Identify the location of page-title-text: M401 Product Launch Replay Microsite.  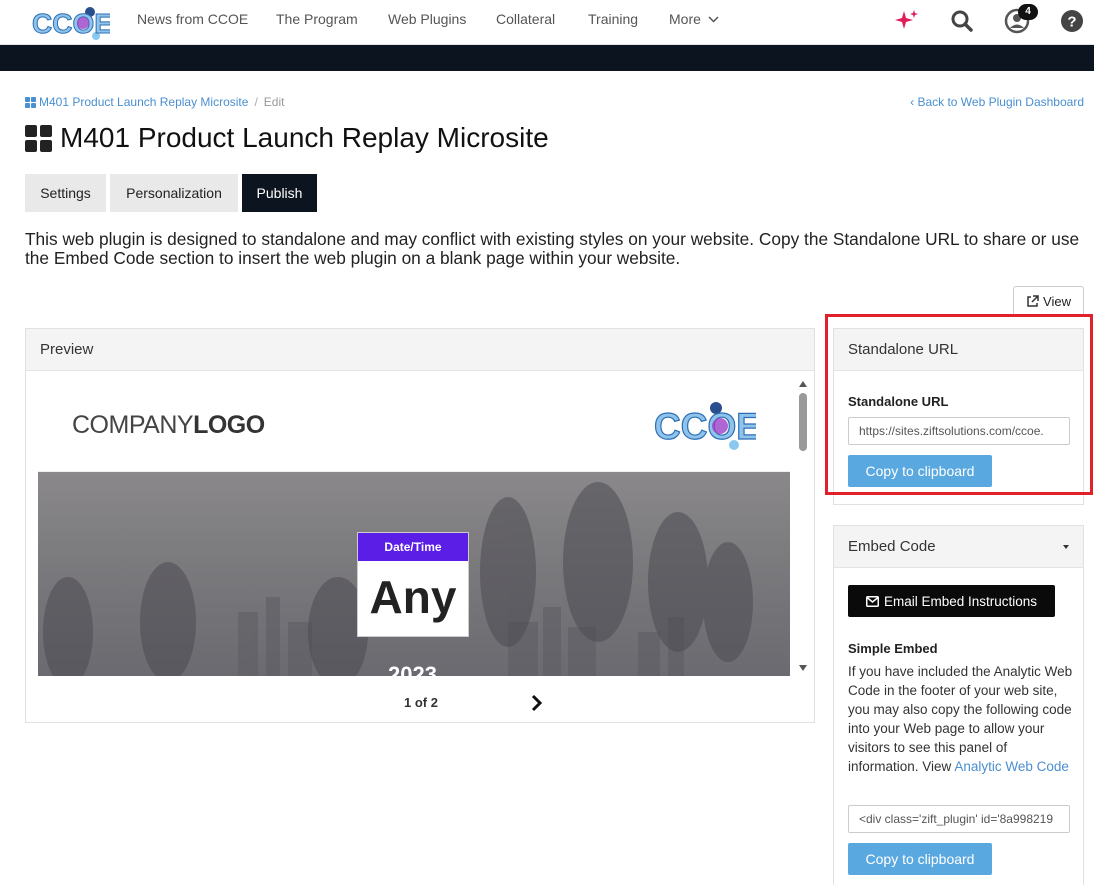
(304, 137).